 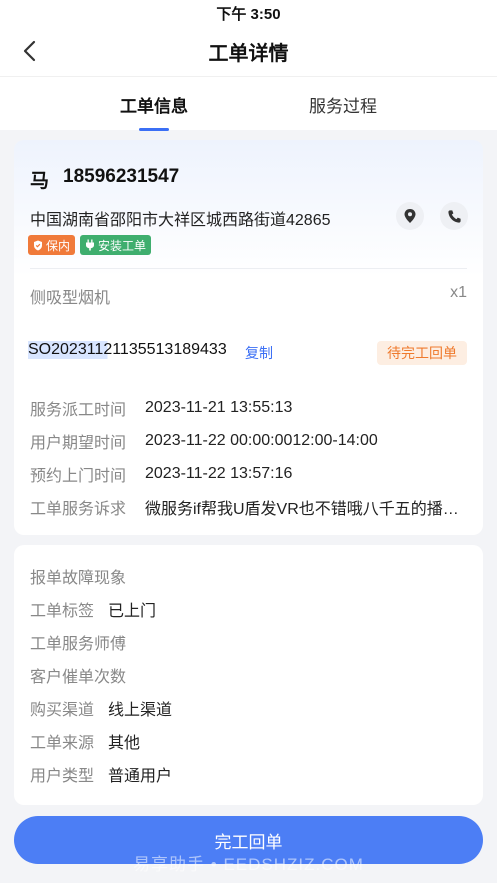 What do you see at coordinates (251, 773) in the screenshot?
I see `field-user-type: 用户类型 普通用户` at bounding box center [251, 773].